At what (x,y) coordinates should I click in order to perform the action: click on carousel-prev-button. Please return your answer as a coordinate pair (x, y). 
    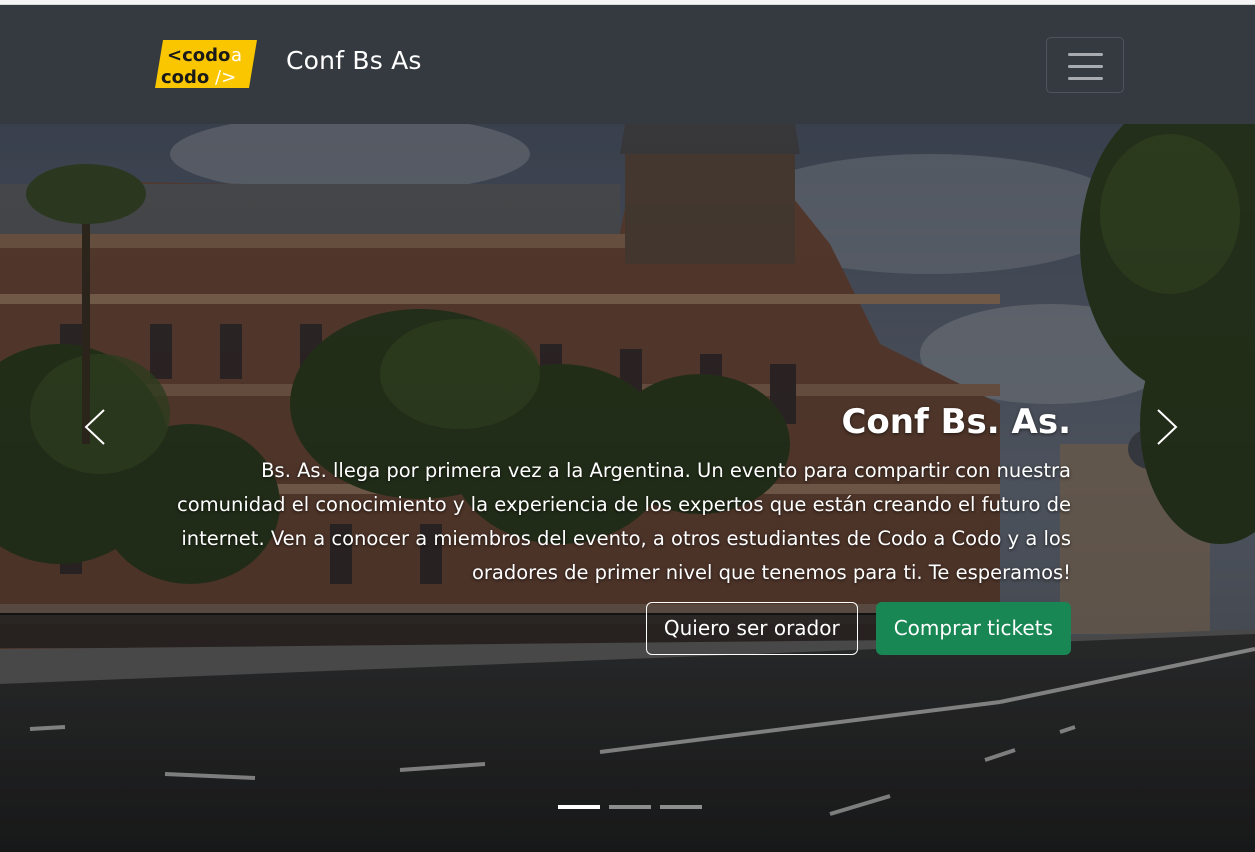
    Looking at the image, I should click on (99, 427).